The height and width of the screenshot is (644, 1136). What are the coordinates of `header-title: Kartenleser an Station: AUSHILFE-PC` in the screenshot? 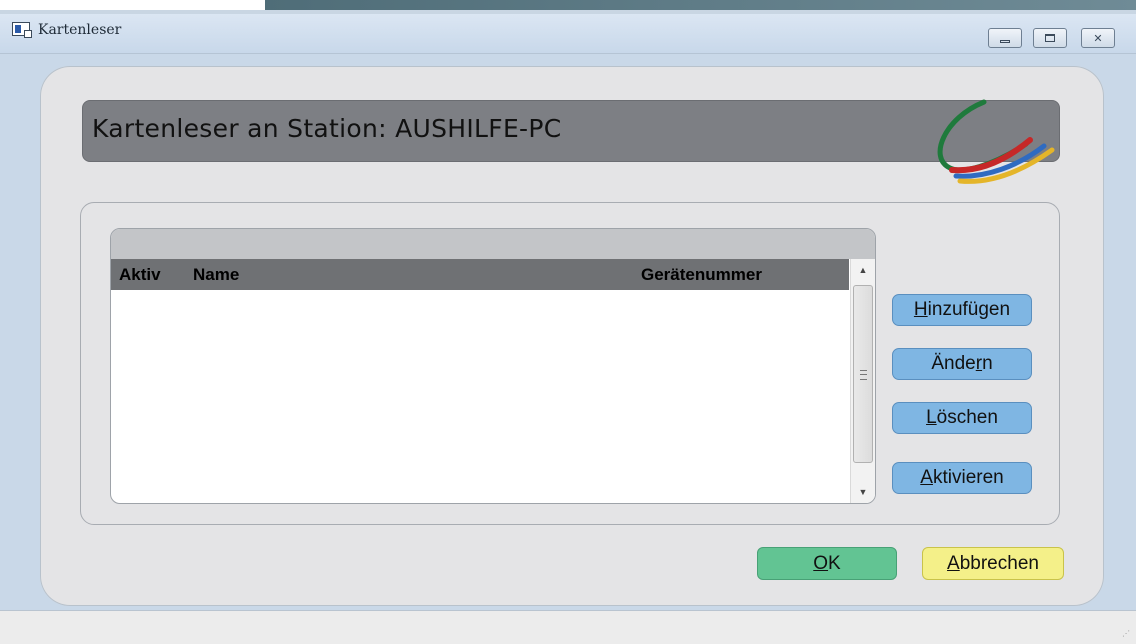 It's located at (327, 128).